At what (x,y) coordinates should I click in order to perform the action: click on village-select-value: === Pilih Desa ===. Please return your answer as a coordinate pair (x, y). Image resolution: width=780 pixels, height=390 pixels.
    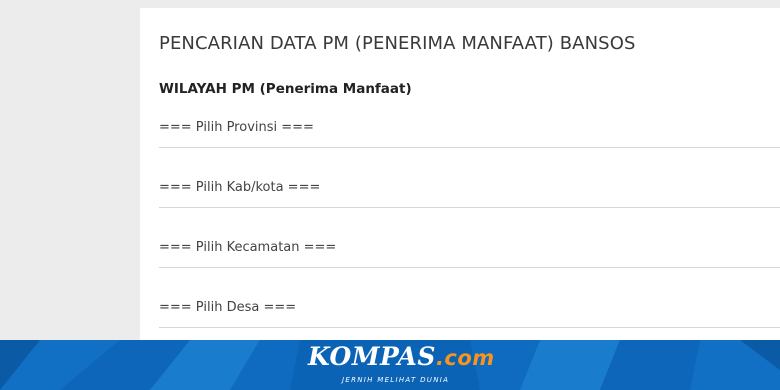
    Looking at the image, I should click on (228, 307).